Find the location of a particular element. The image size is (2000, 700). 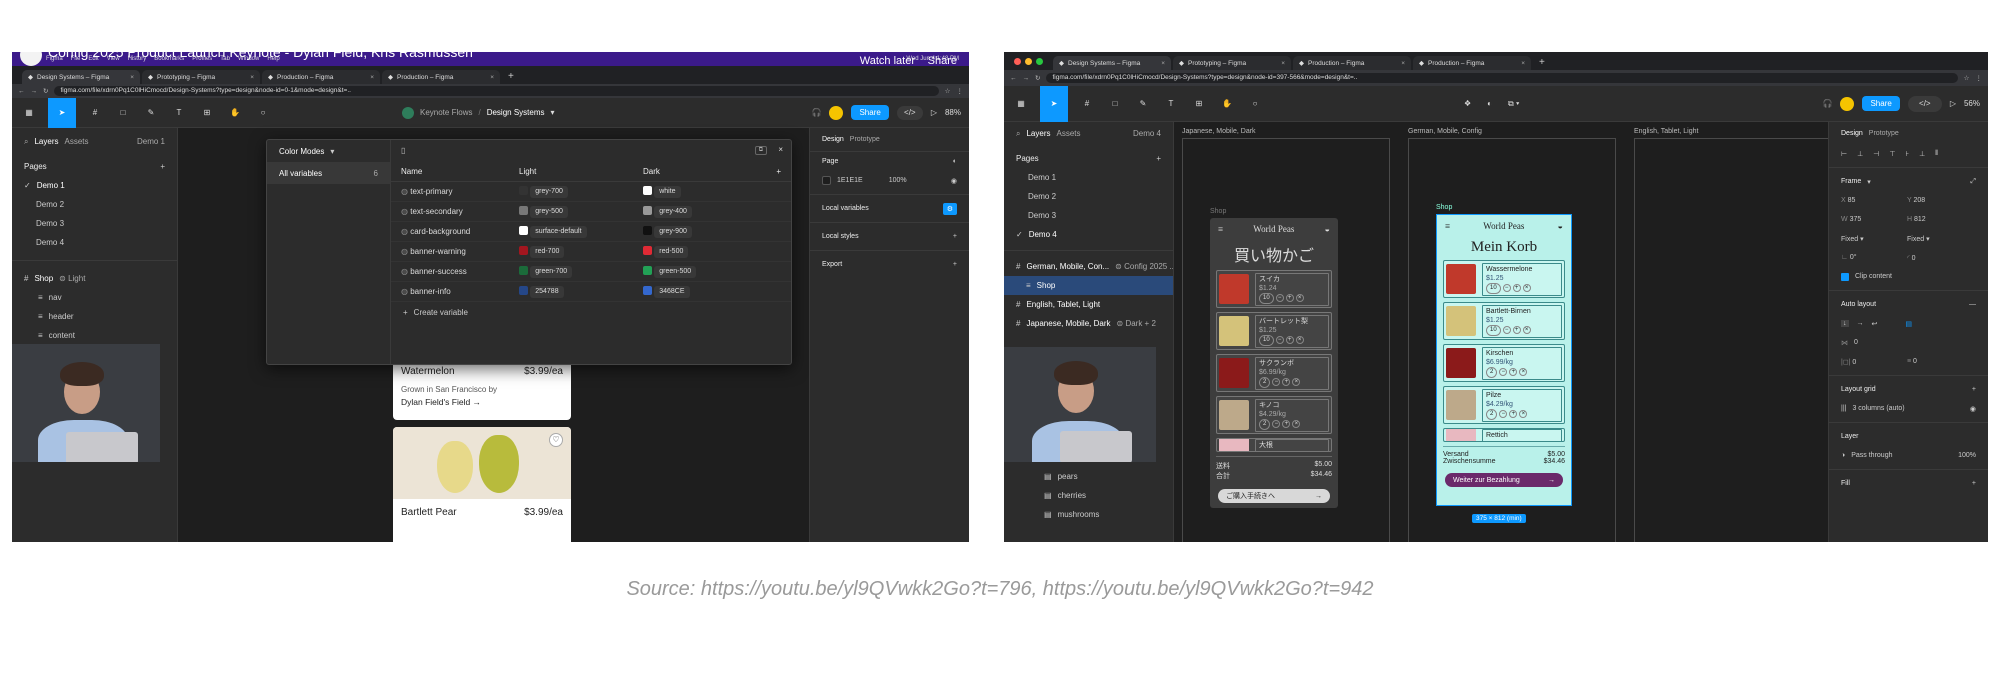

cart-item: バートレット梨 $1.25 10− + × is located at coordinates (1274, 331).